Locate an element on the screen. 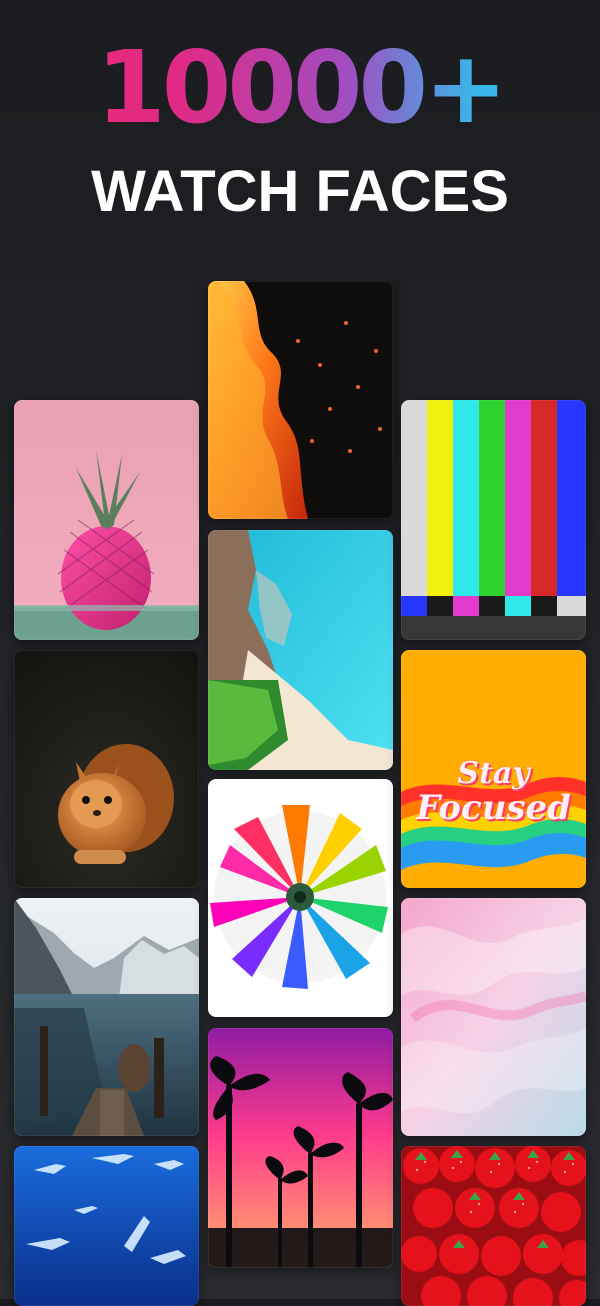 Image resolution: width=600 pixels, height=1306 pixels. pineapple-image is located at coordinates (106, 520).